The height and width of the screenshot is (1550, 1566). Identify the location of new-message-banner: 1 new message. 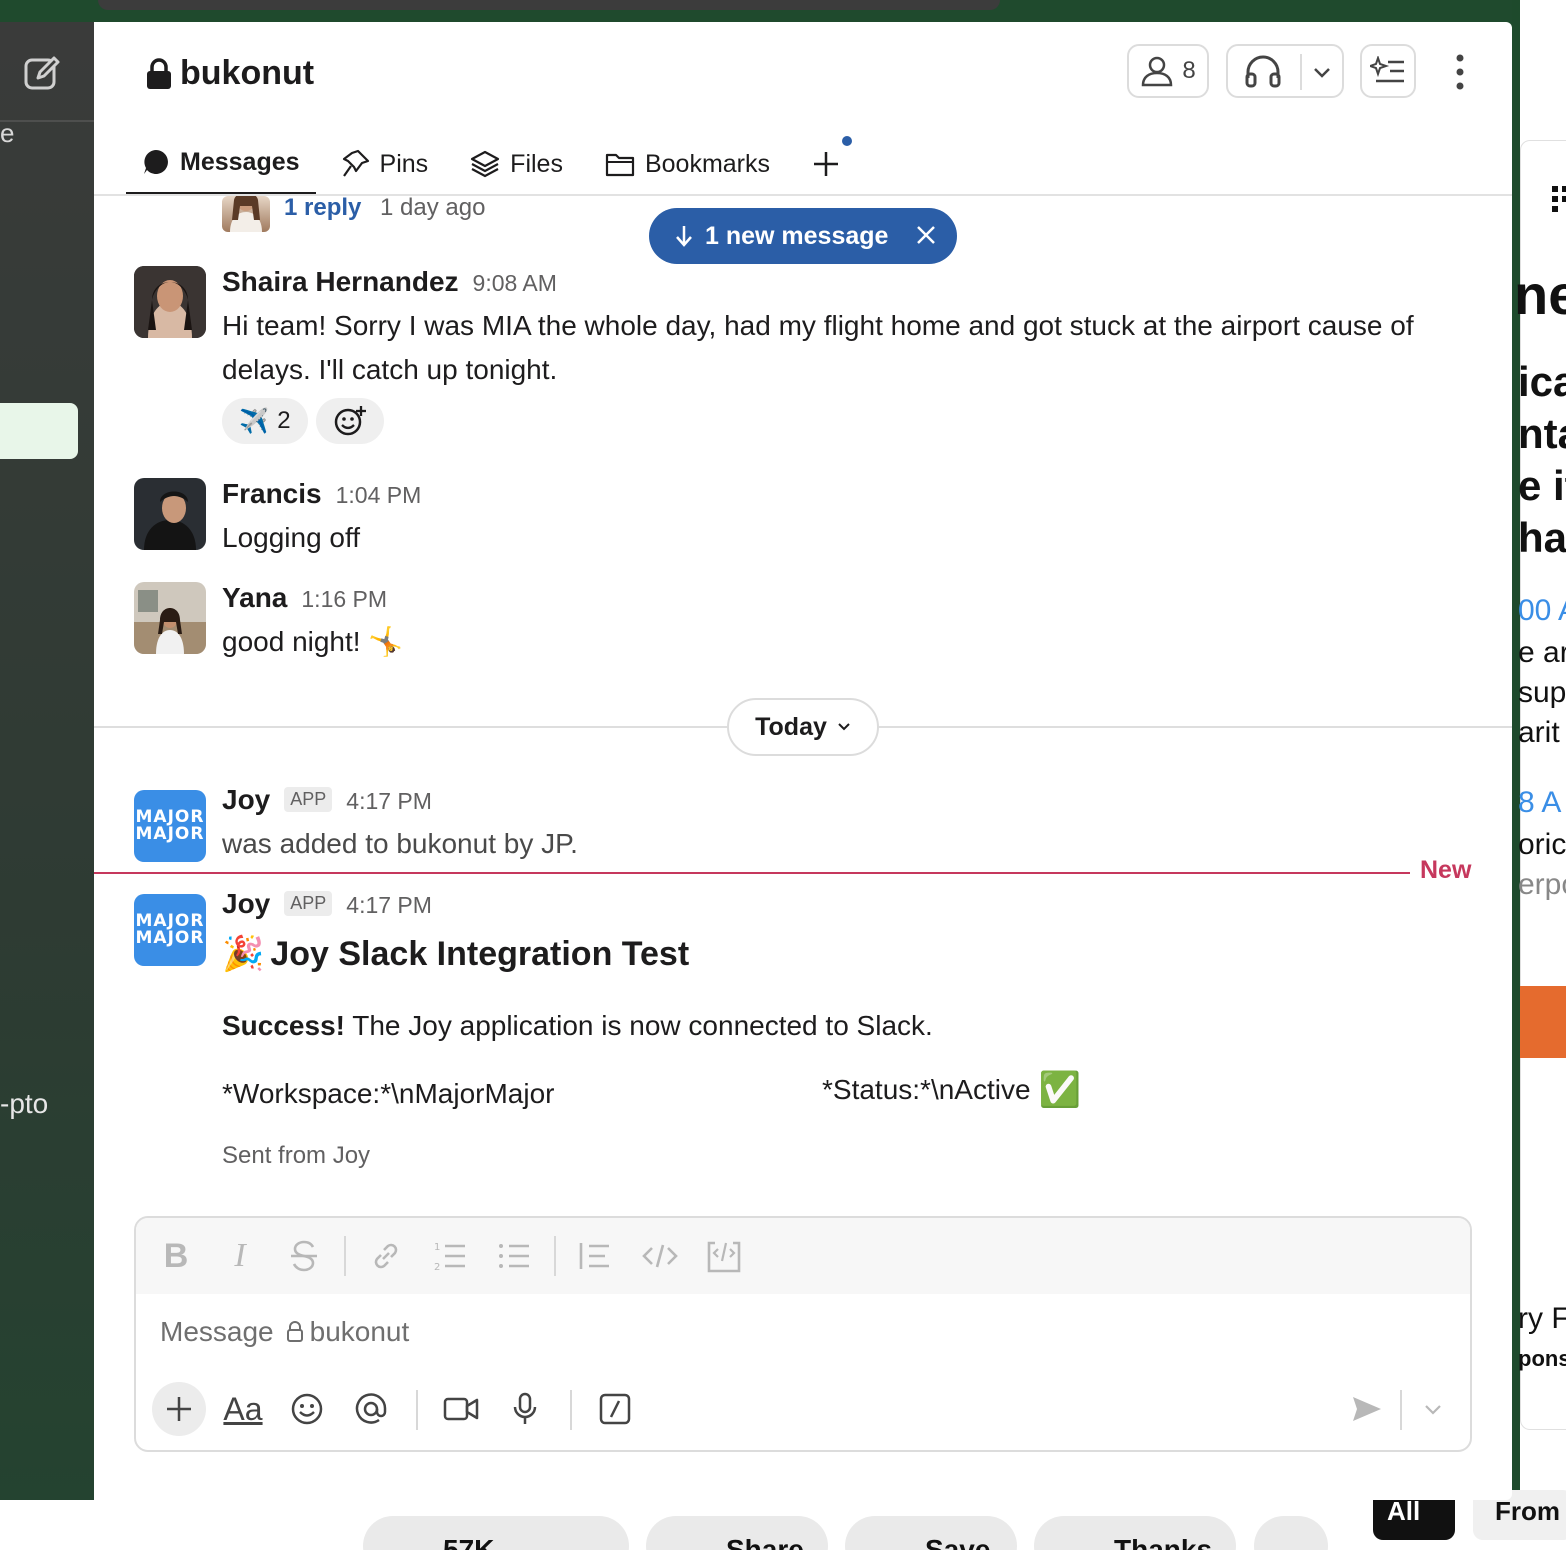
(803, 236).